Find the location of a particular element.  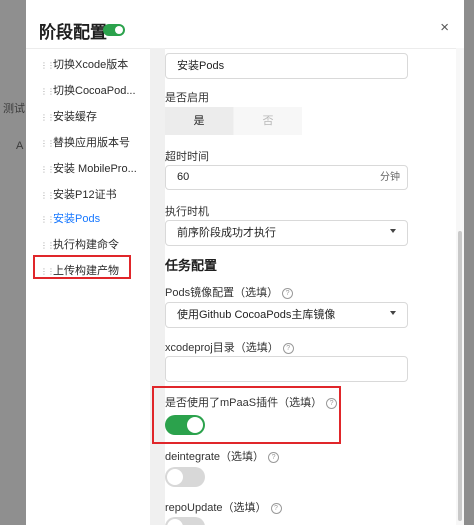

xcodeproj-label: xcodeproj目录（选填）? is located at coordinates (229, 347).